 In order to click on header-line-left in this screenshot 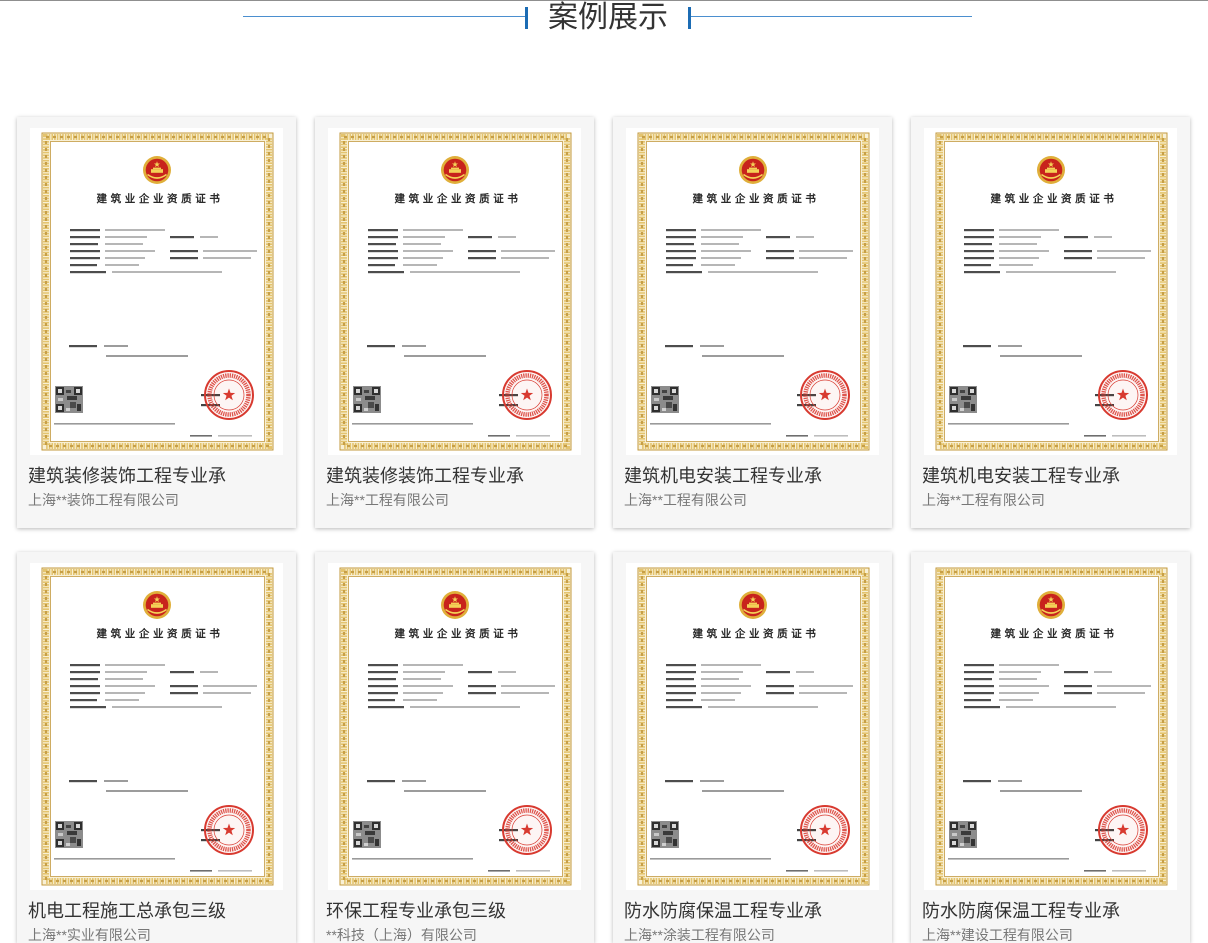, I will do `click(384, 16)`.